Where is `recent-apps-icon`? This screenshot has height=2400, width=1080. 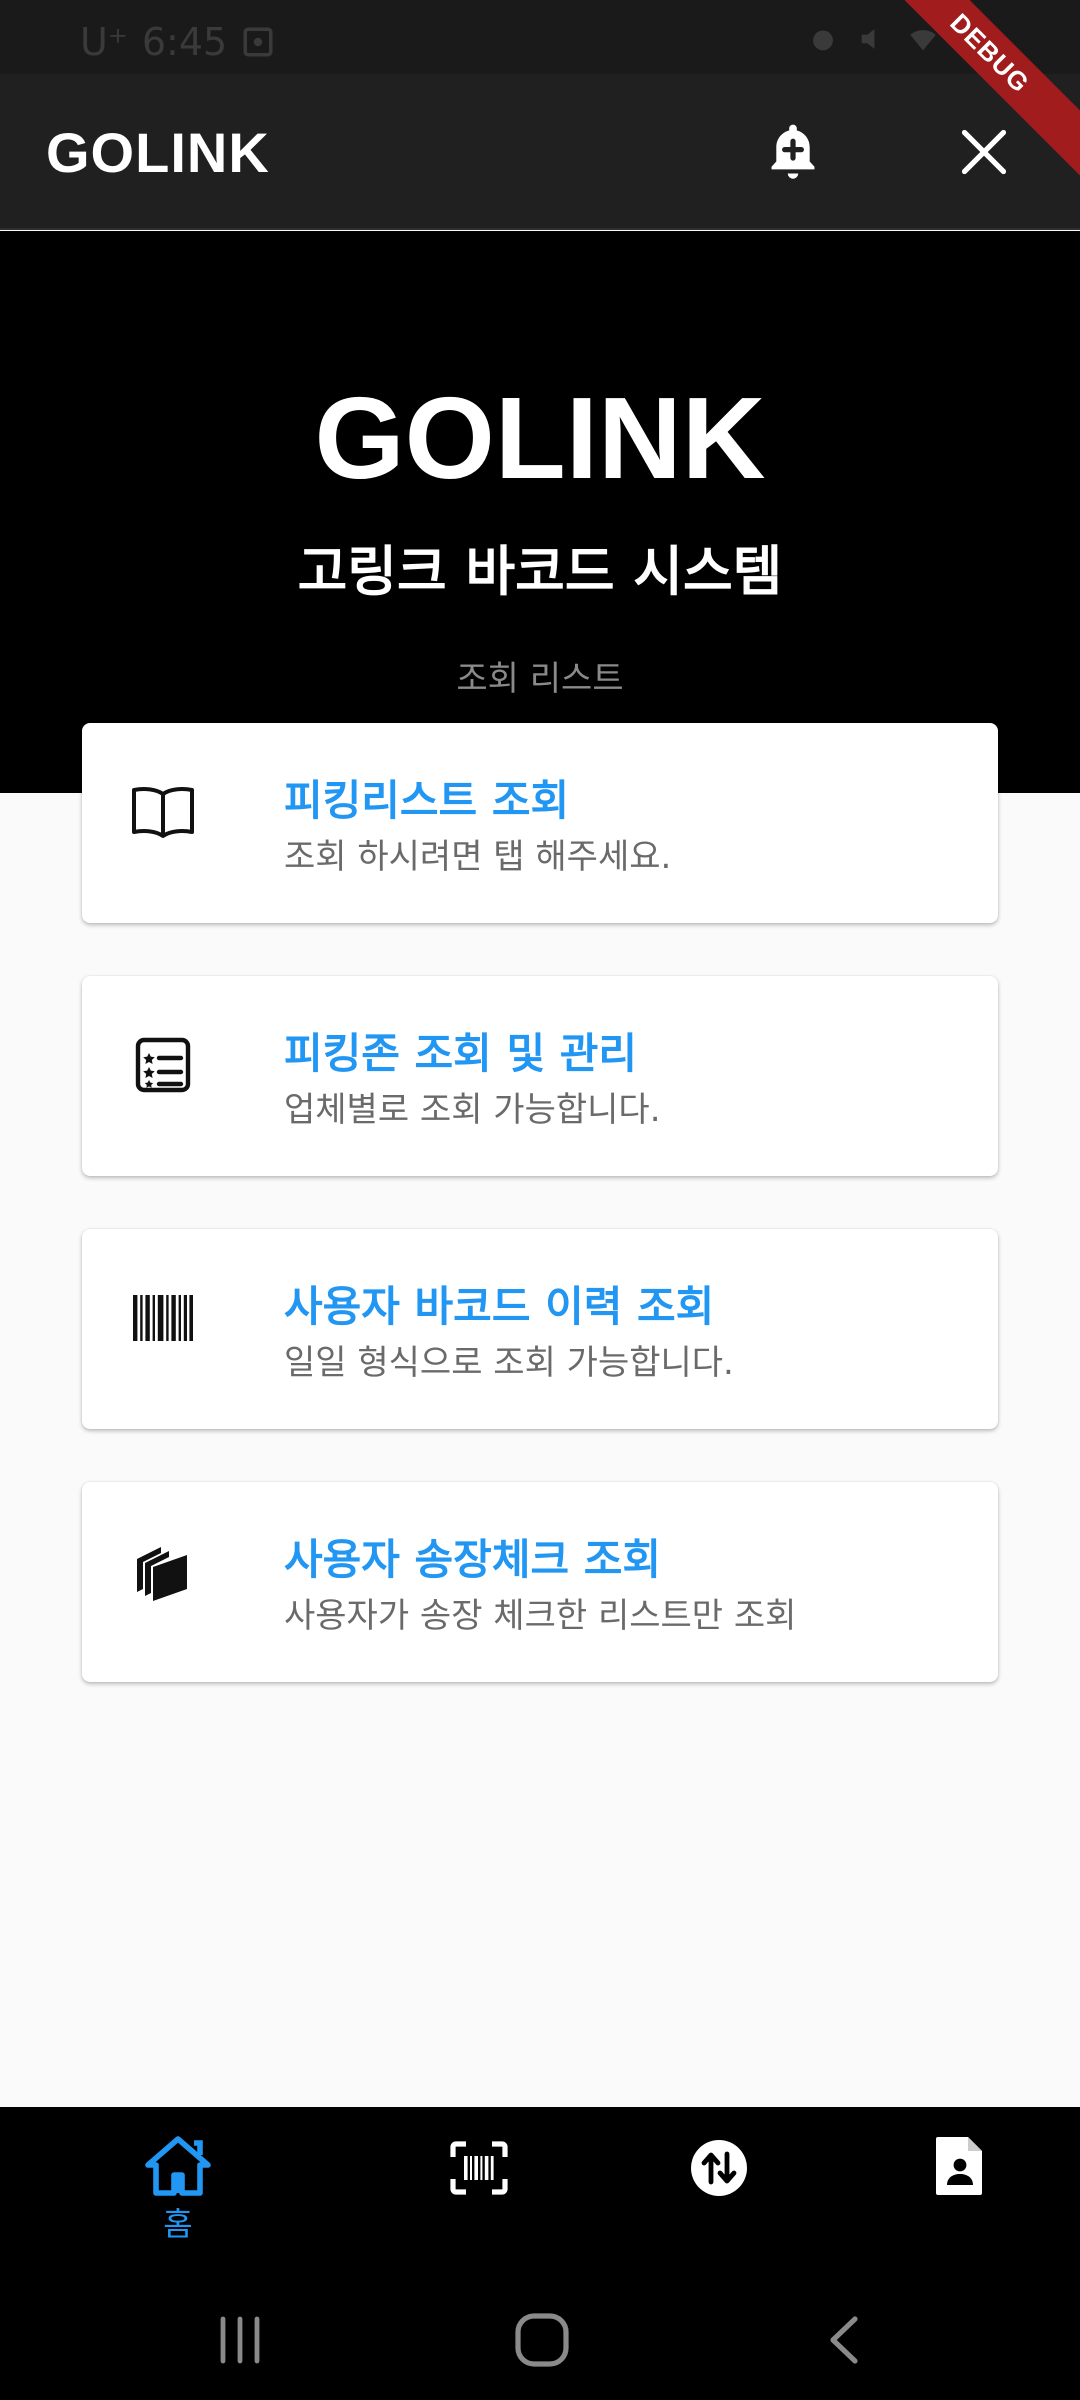 recent-apps-icon is located at coordinates (240, 2340).